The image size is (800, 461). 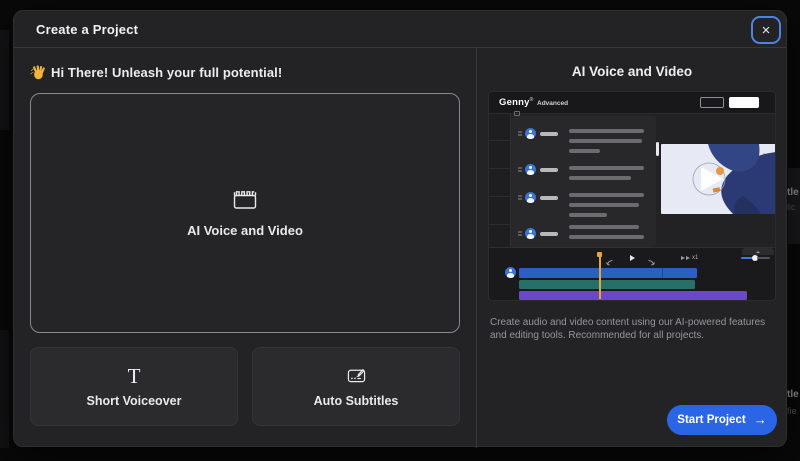 What do you see at coordinates (510, 272) in the screenshot?
I see `timeline-avatar` at bounding box center [510, 272].